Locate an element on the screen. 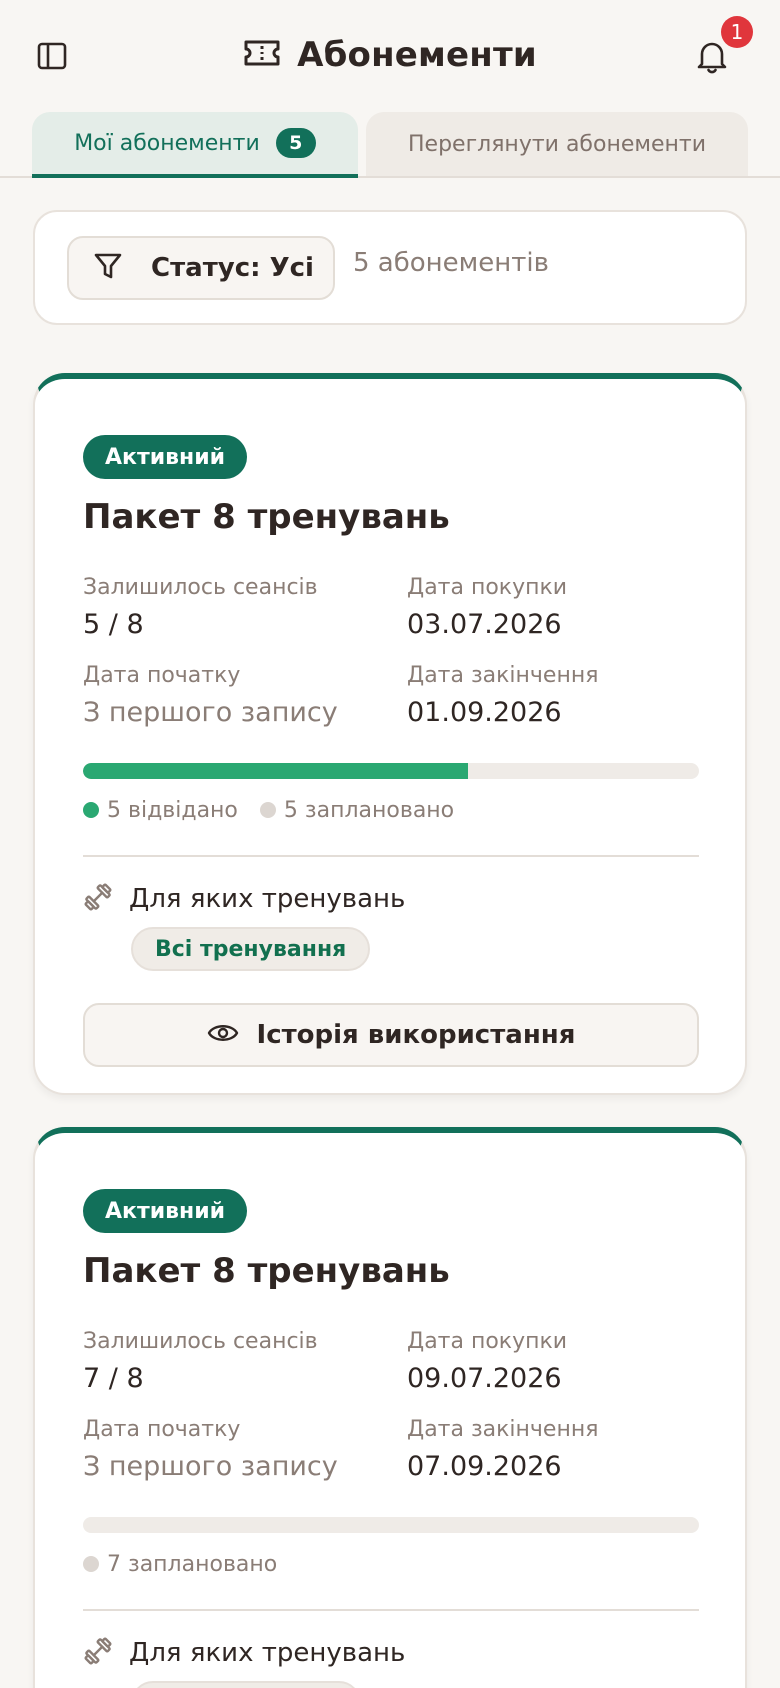 Image resolution: width=780 pixels, height=1688 pixels. filter-label: Статус: Усі is located at coordinates (232, 268).